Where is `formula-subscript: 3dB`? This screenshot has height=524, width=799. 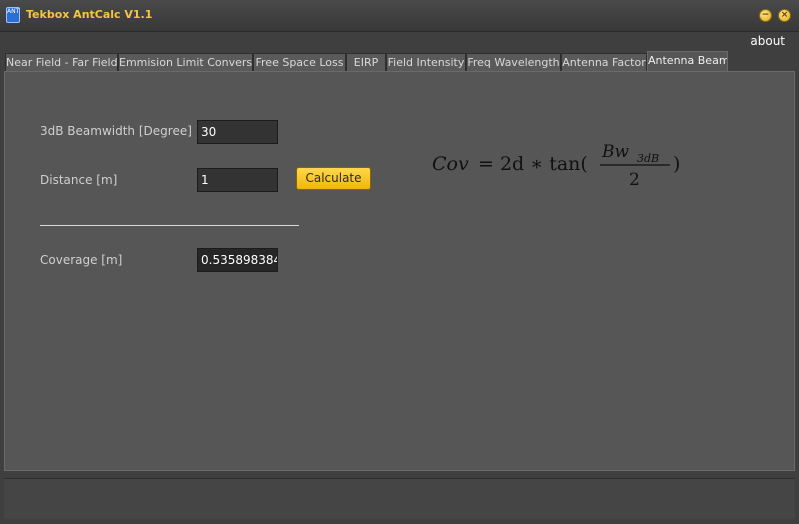 formula-subscript: 3dB is located at coordinates (648, 158).